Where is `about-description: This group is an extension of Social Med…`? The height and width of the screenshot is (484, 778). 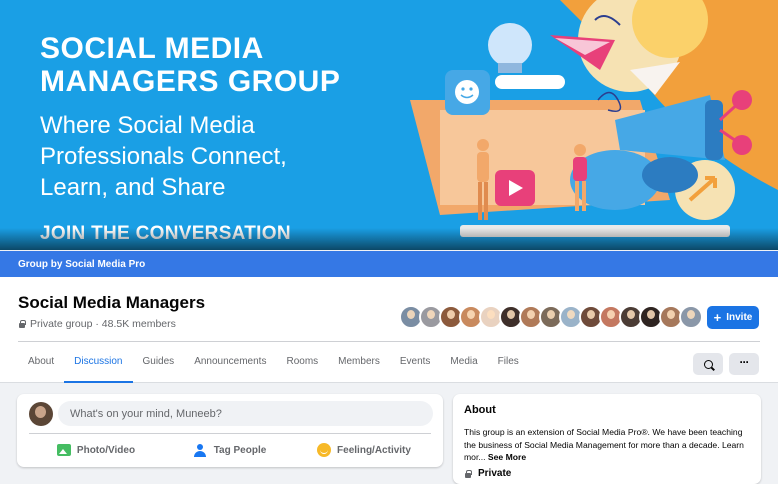
about-description: This group is an extension of Social Med… is located at coordinates (609, 445).